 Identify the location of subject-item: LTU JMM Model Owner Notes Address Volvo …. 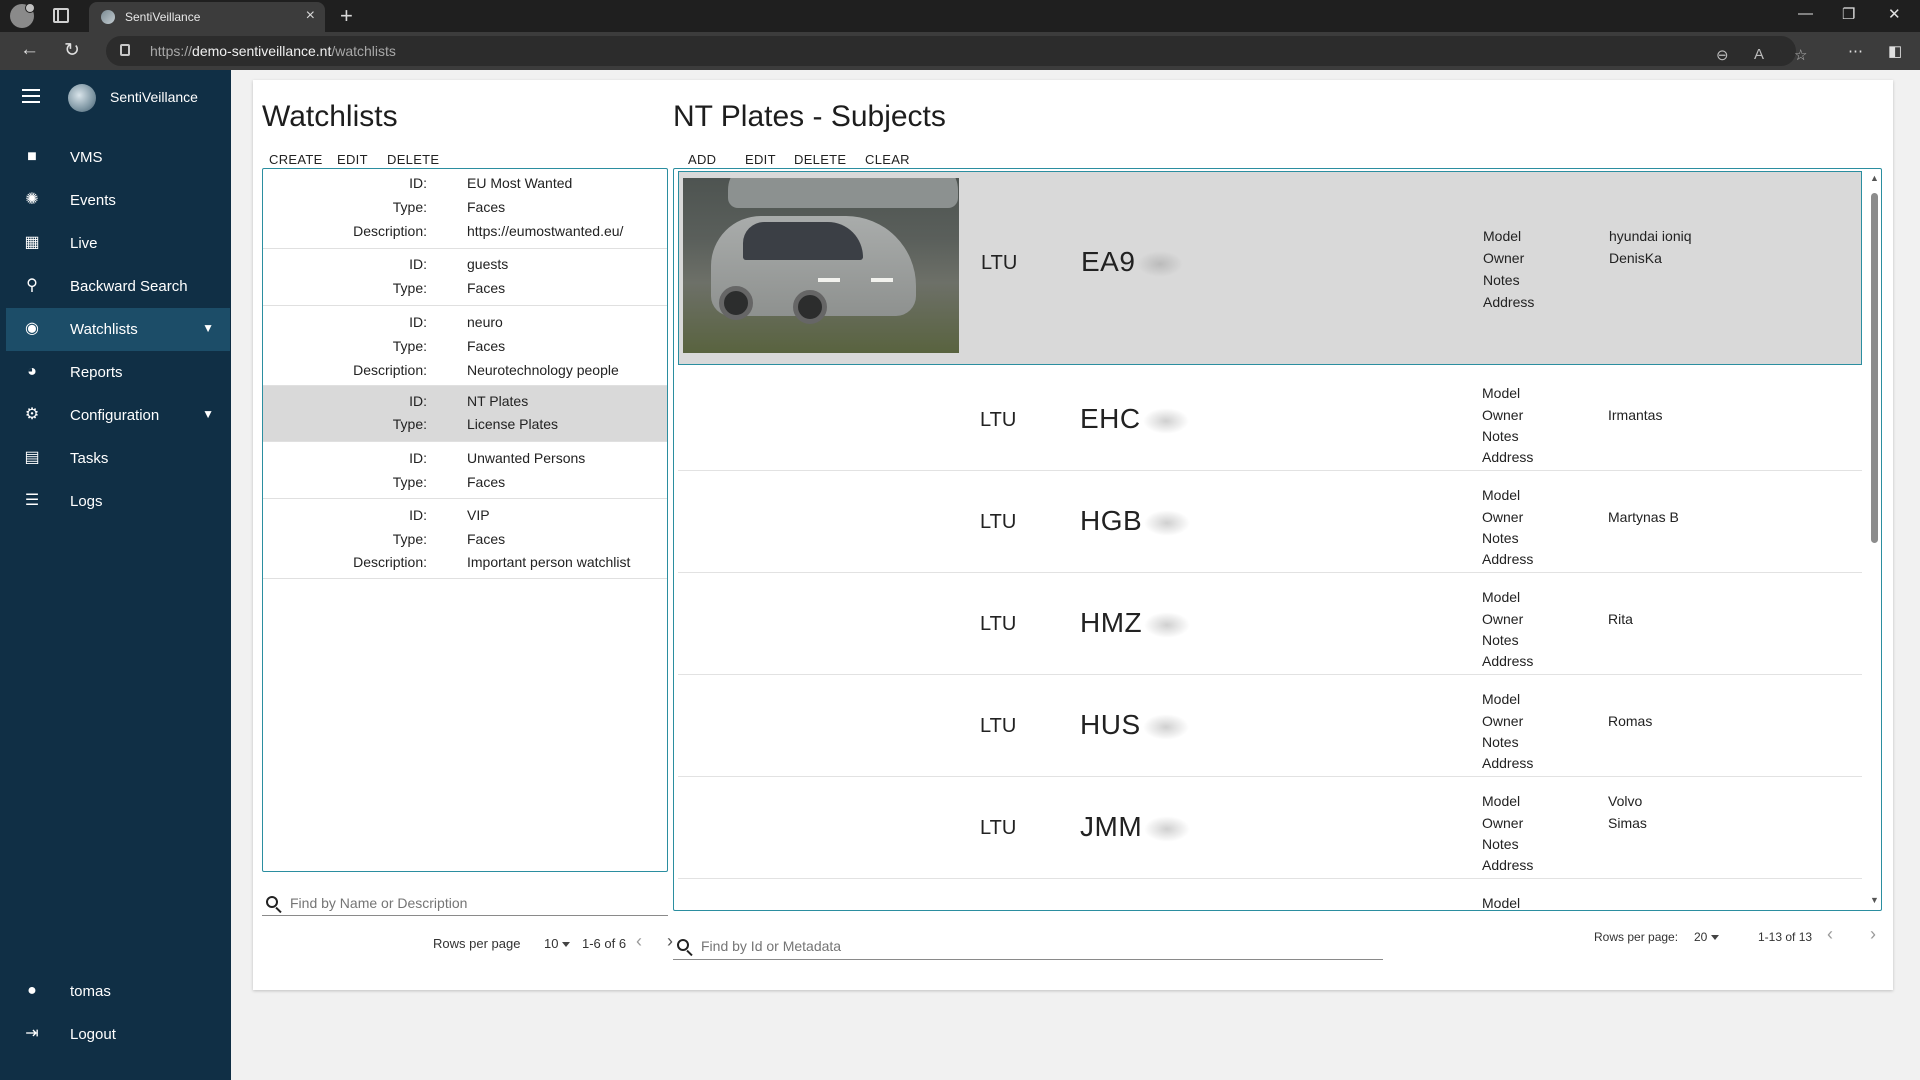
(1270, 828).